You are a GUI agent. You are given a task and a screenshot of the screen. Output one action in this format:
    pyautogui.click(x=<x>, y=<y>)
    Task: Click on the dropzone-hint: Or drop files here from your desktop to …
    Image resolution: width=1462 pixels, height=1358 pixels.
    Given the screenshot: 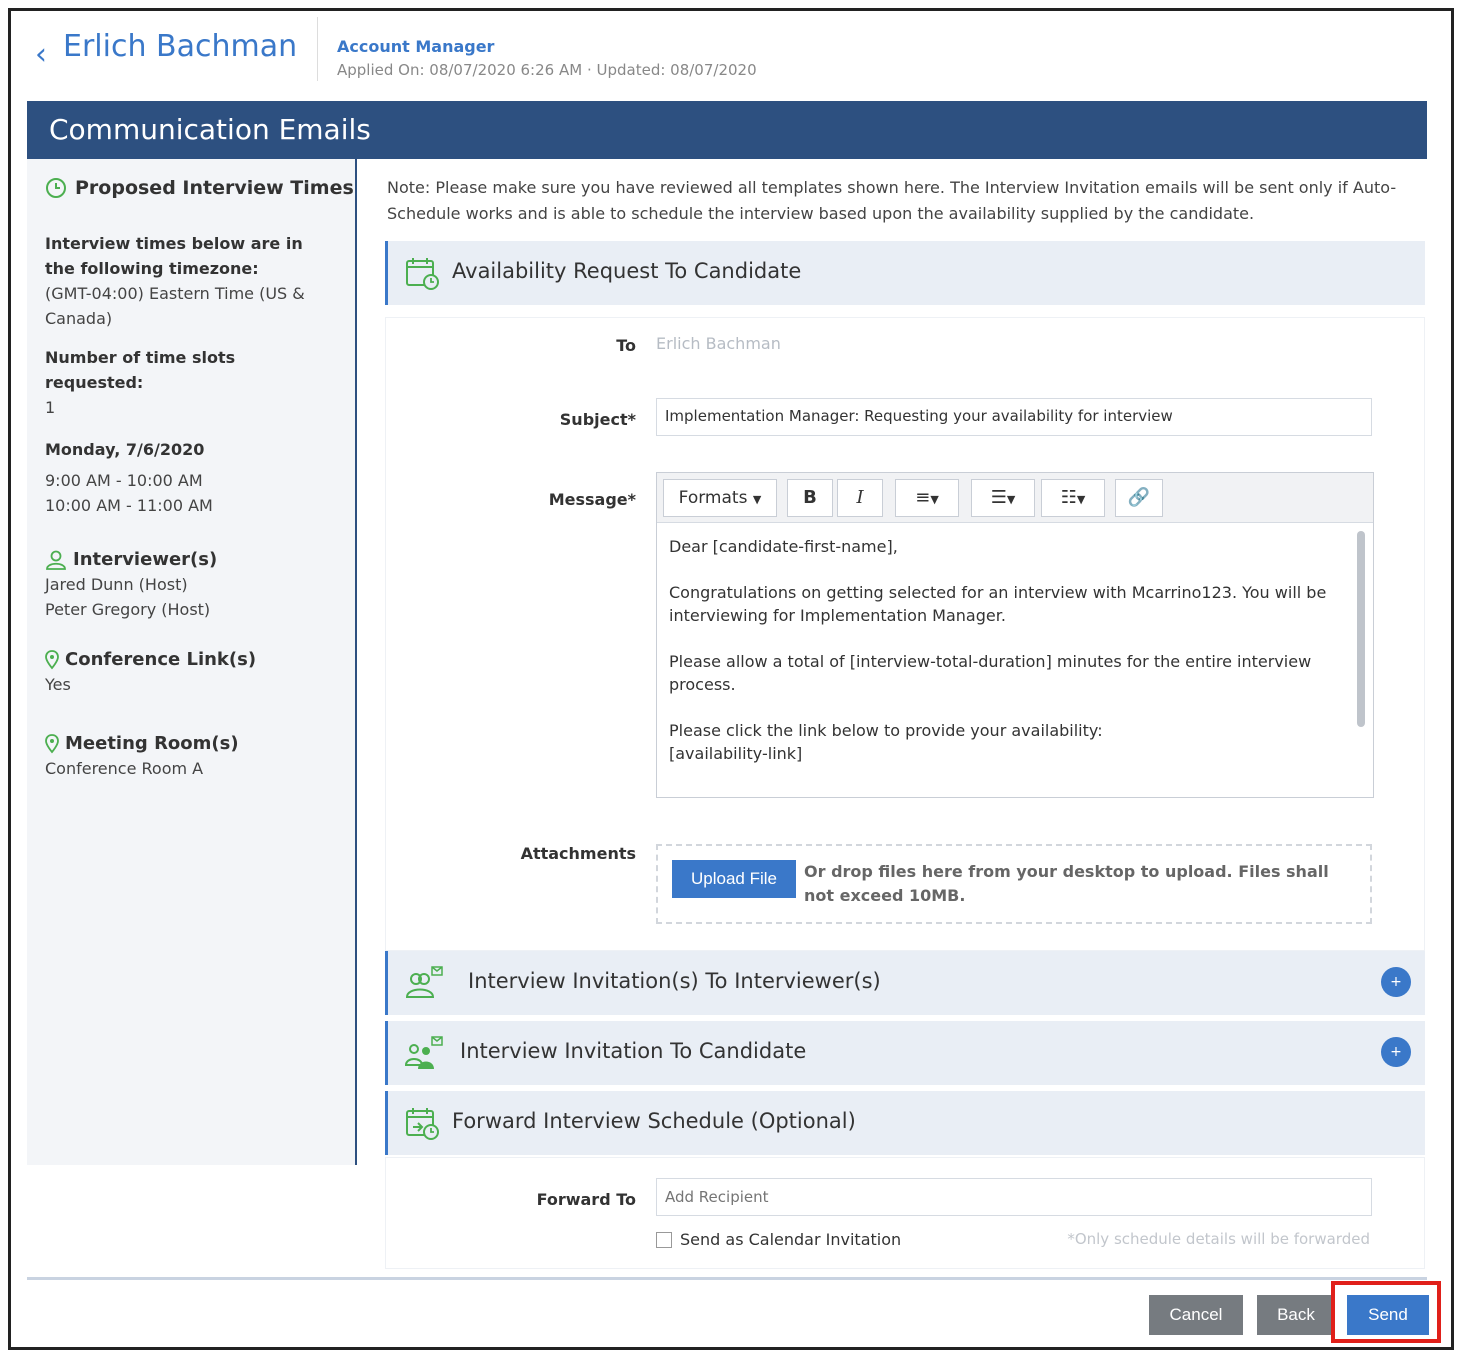 What is the action you would take?
    pyautogui.click(x=1066, y=883)
    